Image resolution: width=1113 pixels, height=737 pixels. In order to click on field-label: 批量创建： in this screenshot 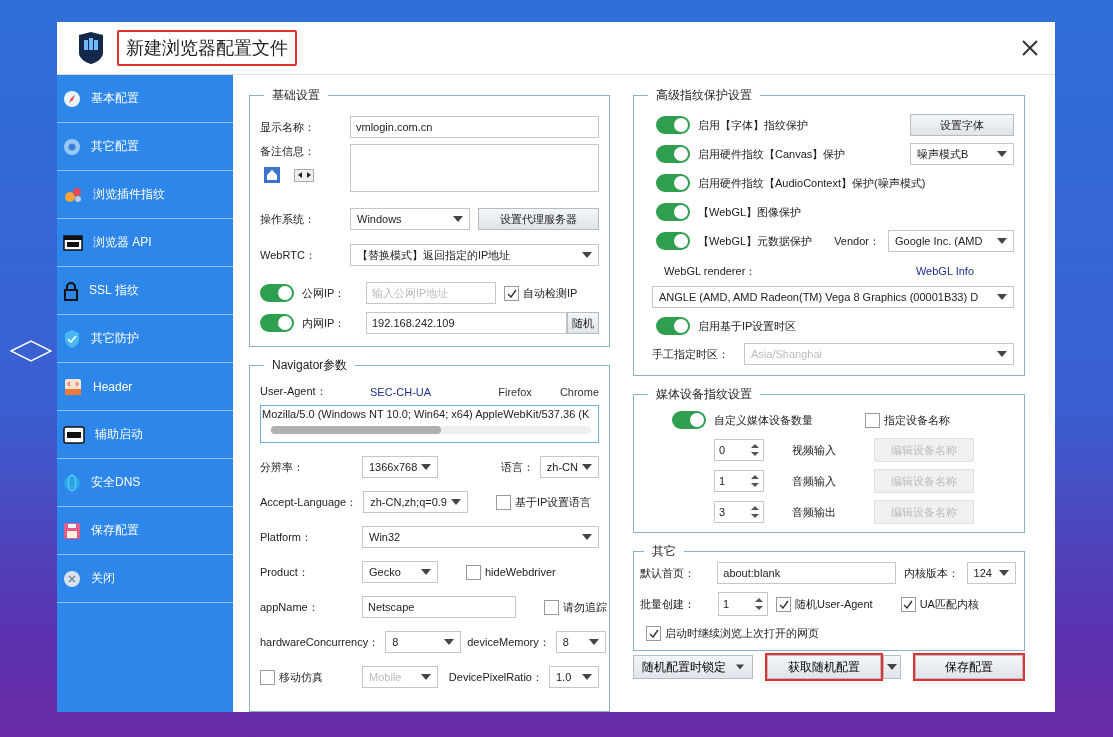, I will do `click(668, 604)`.